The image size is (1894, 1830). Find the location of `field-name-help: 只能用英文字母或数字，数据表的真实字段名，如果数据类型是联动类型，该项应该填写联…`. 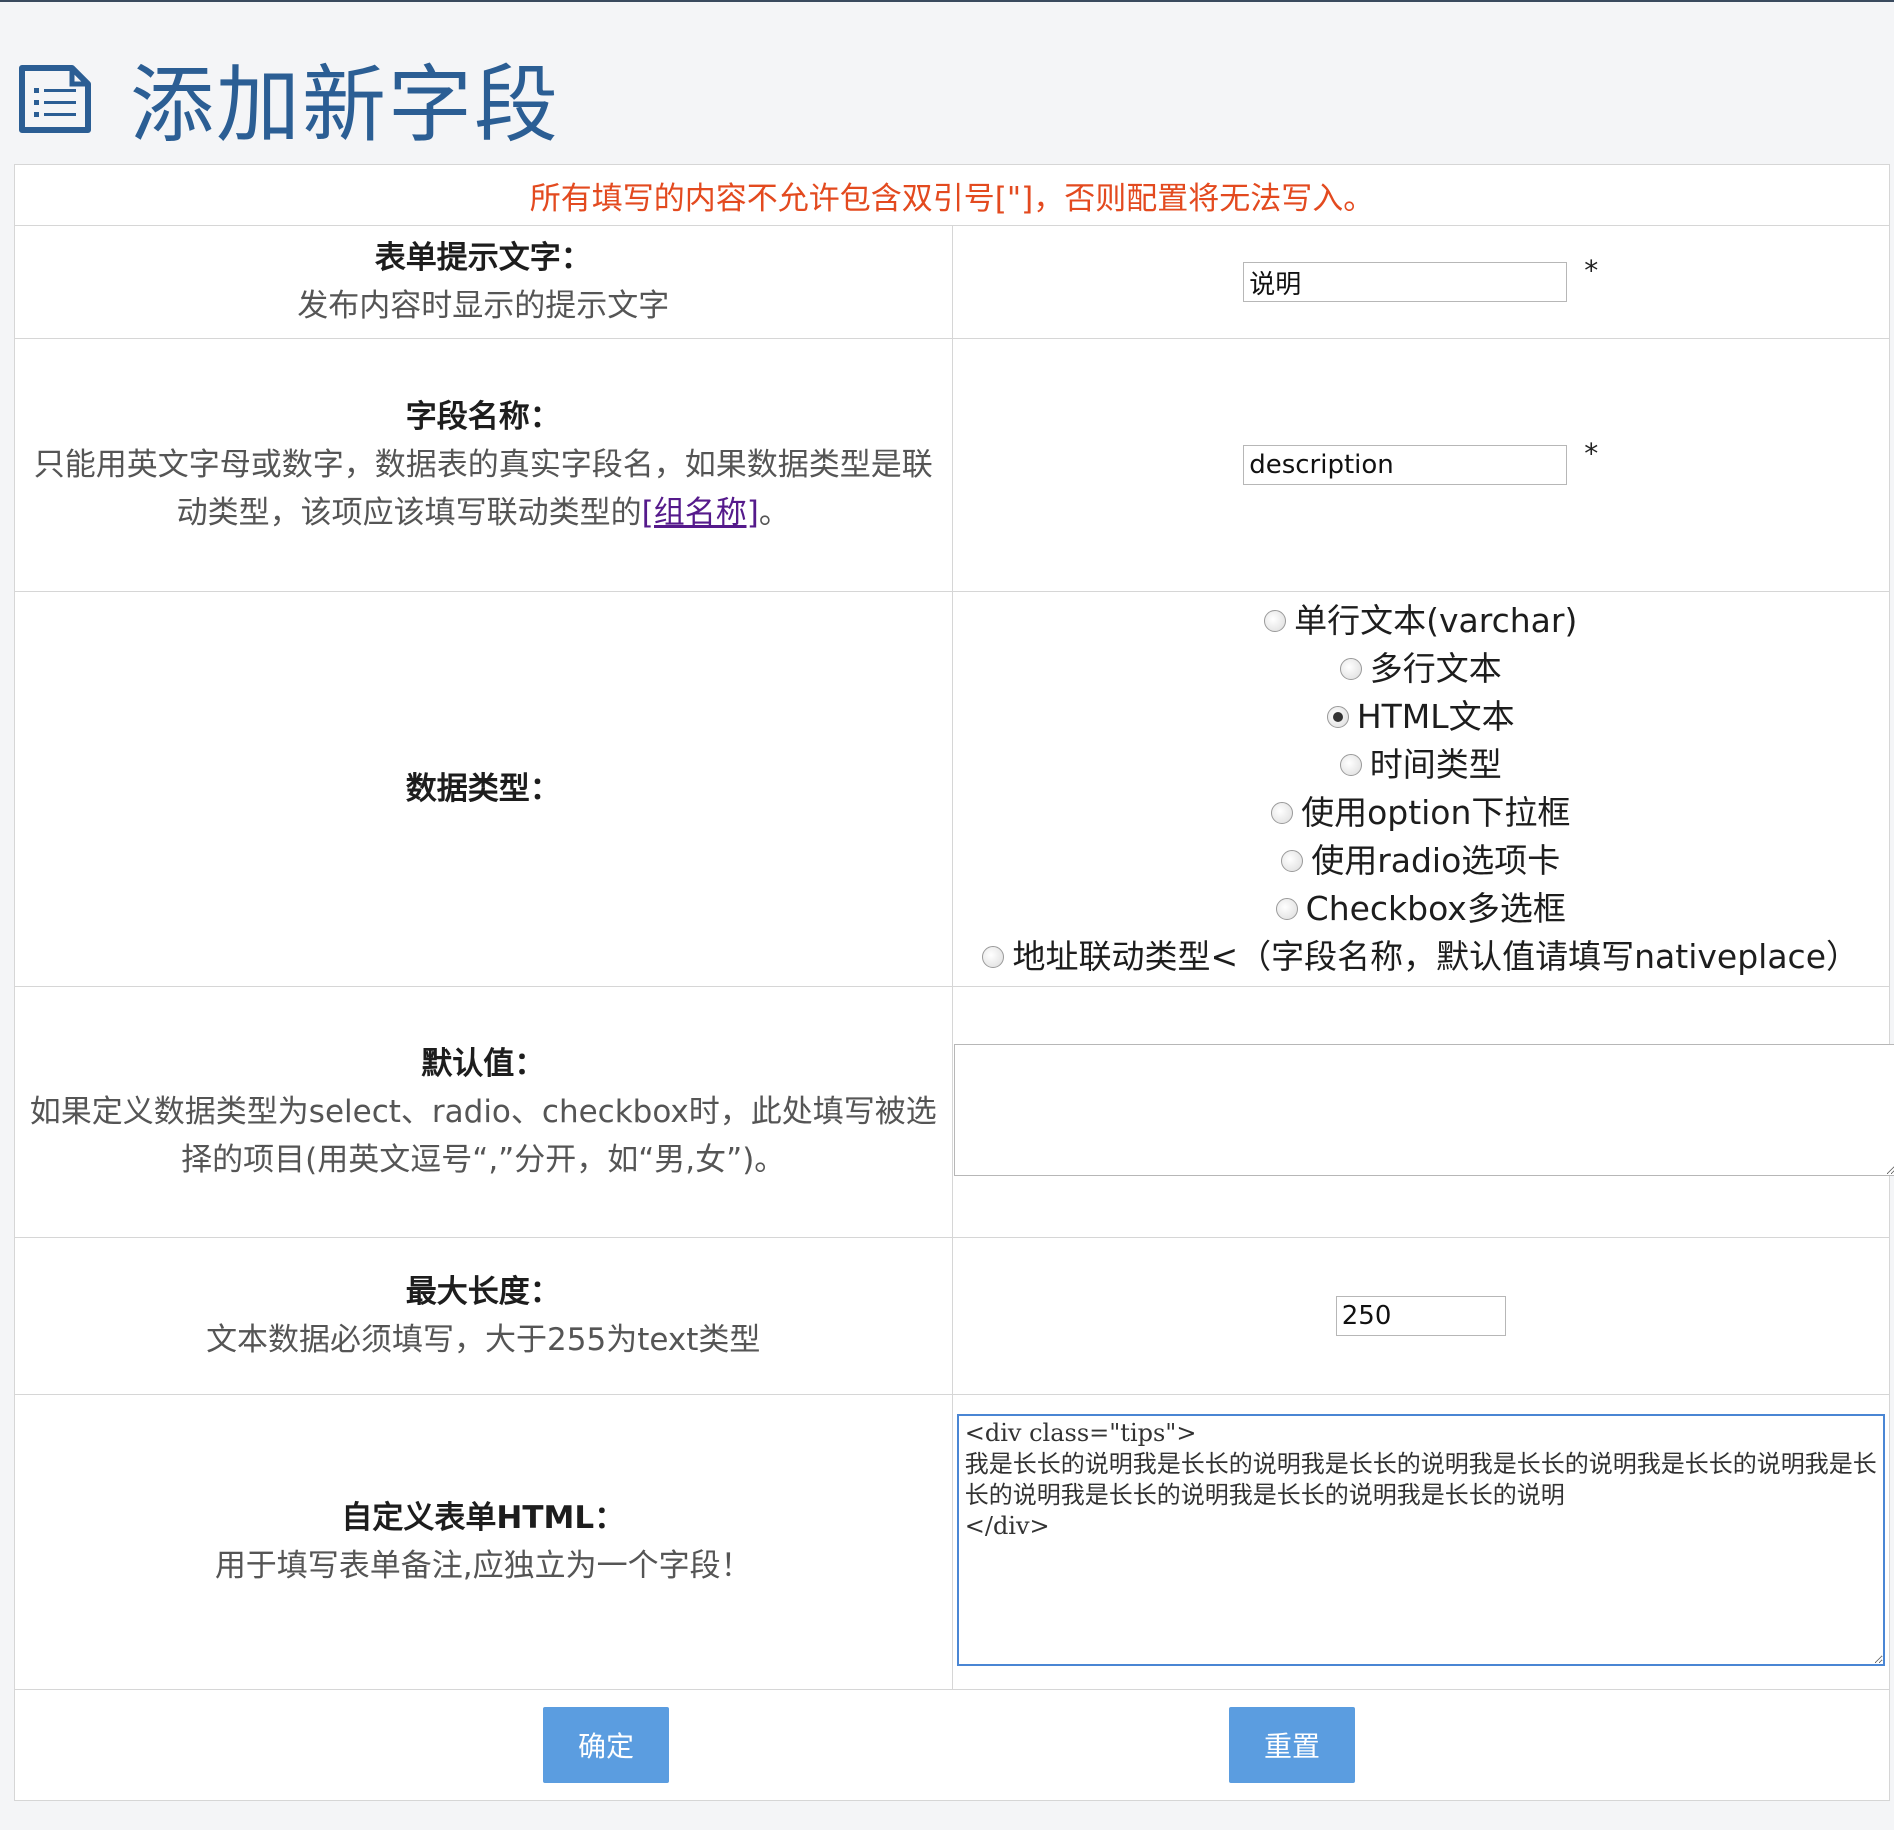

field-name-help: 只能用英文字母或数字，数据表的真实字段名，如果数据类型是联动类型，该项应该填写联… is located at coordinates (483, 489).